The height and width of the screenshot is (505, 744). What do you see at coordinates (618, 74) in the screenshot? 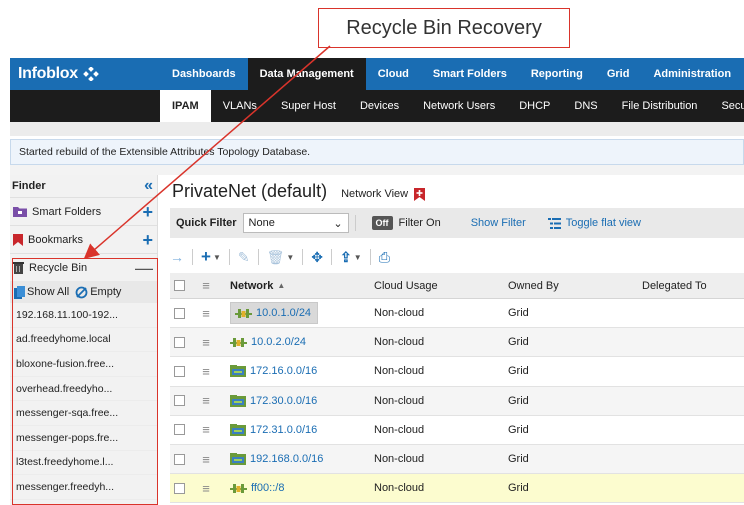
I see `nav-grid: Grid` at bounding box center [618, 74].